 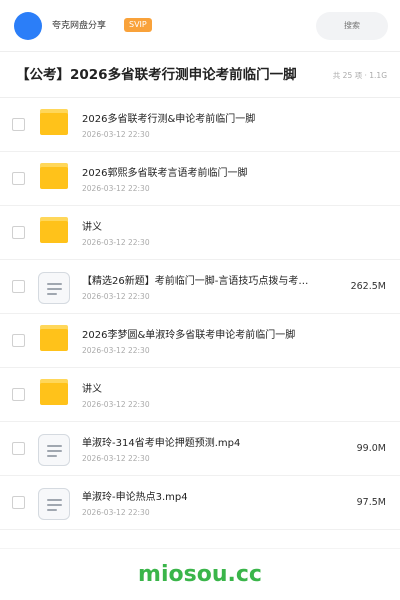 I want to click on file-name: 2026多省联考行测&申论考前临门一脚, so click(x=169, y=119).